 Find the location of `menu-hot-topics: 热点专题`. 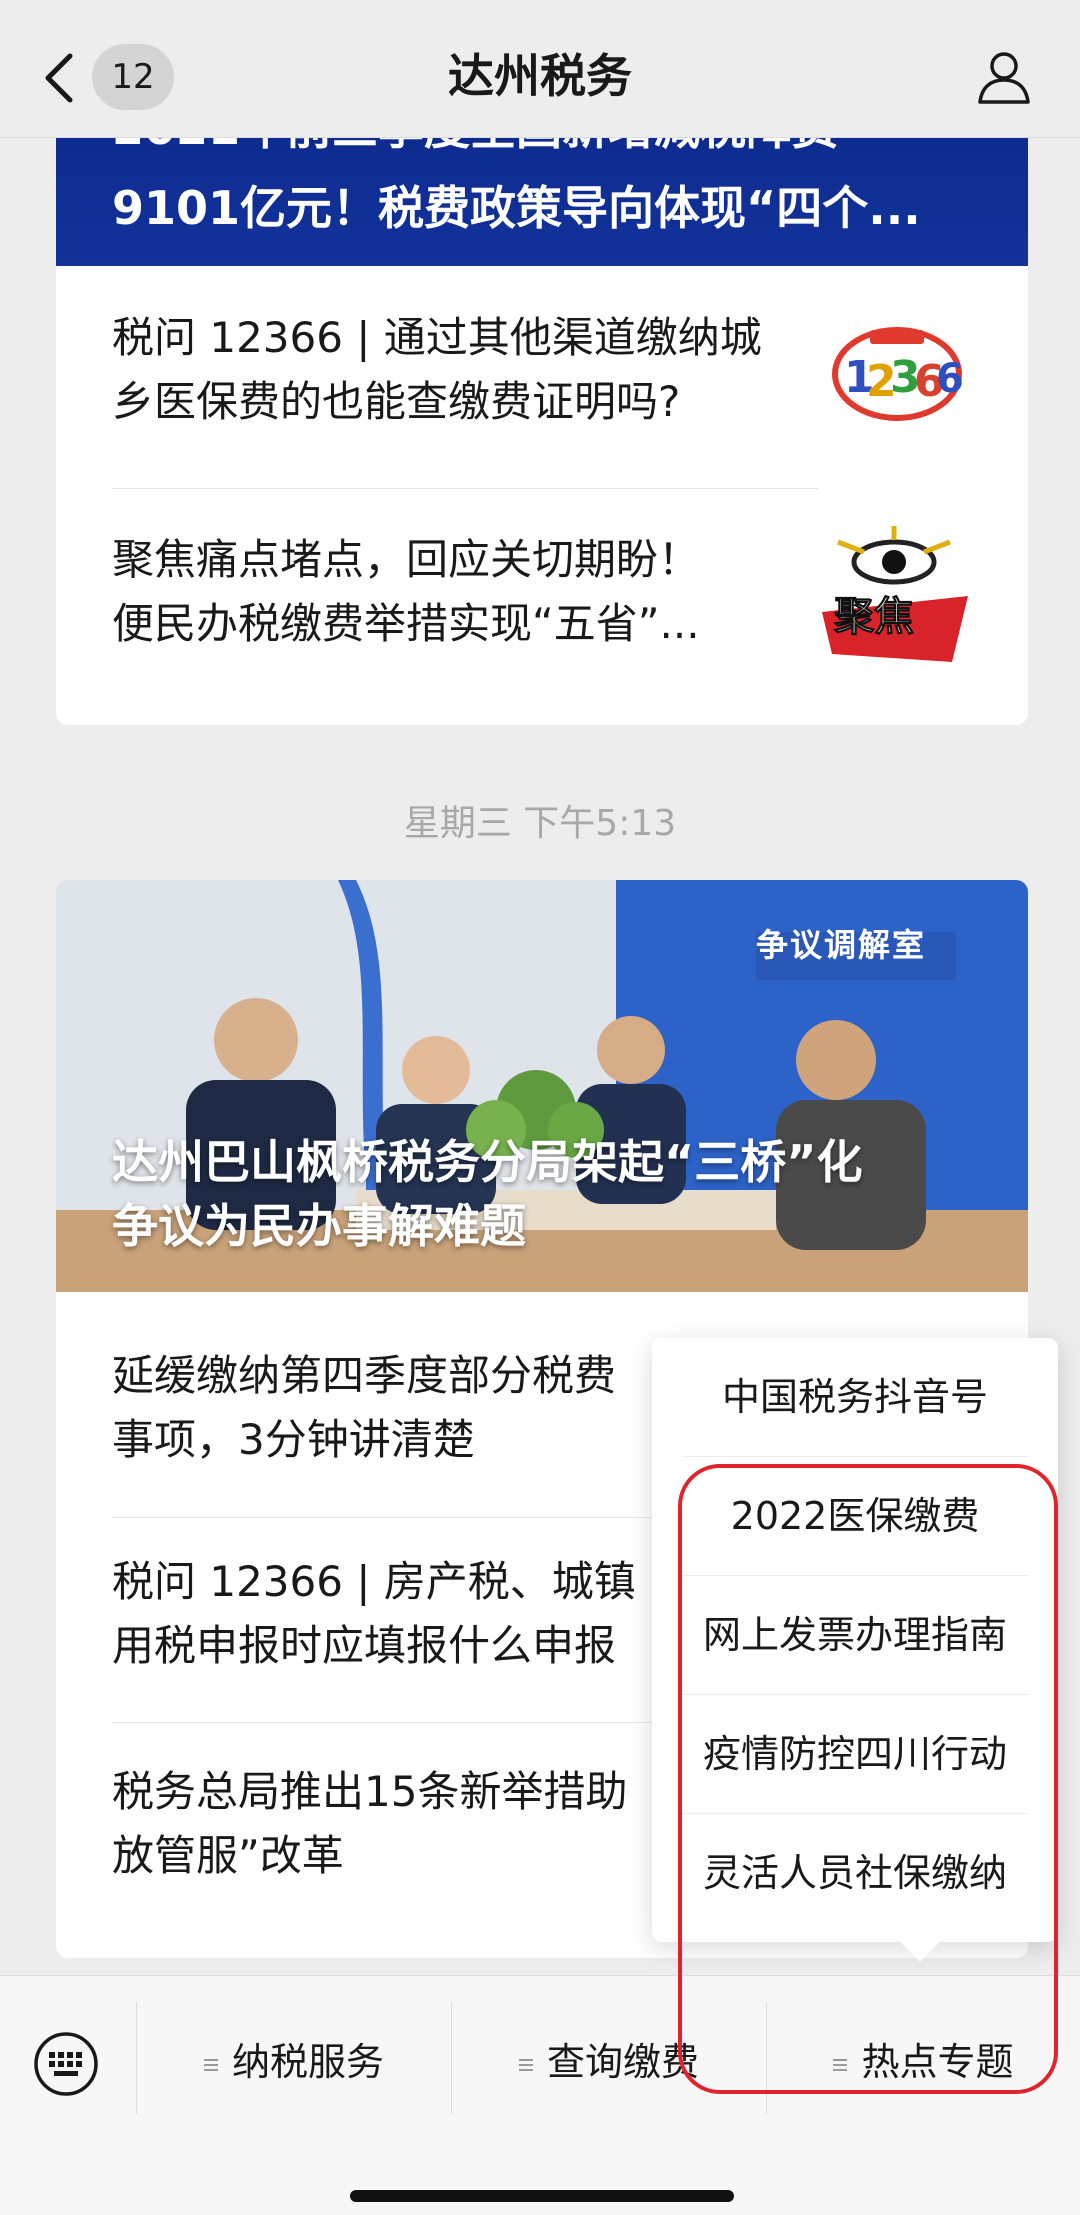

menu-hot-topics: 热点专题 is located at coordinates (923, 2062).